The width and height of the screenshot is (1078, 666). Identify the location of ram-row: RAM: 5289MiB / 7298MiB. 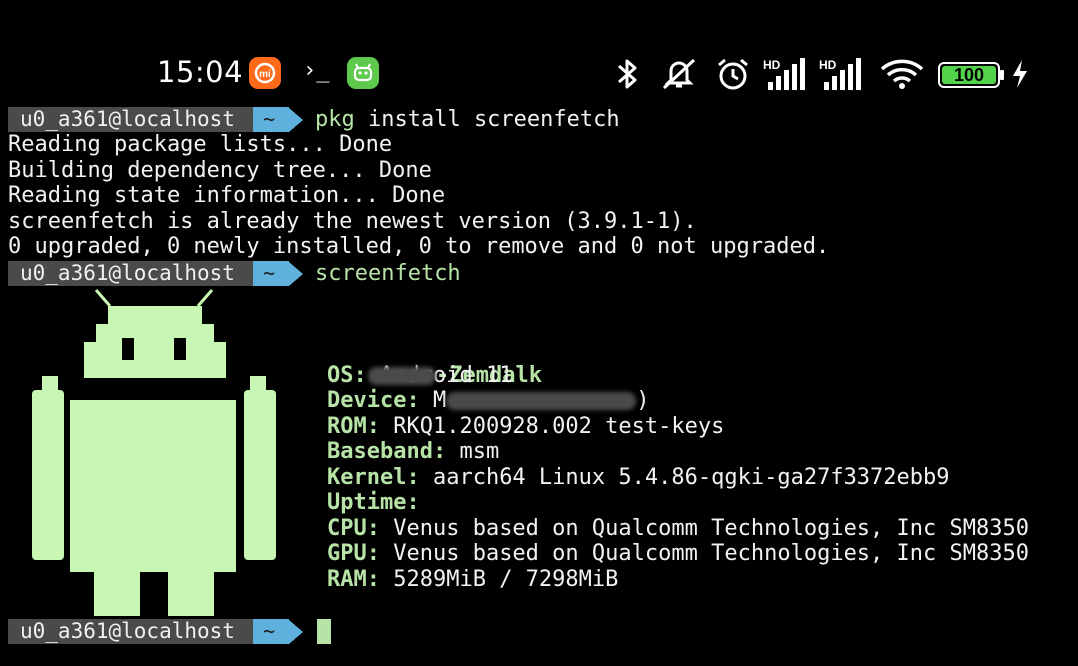
(473, 579).